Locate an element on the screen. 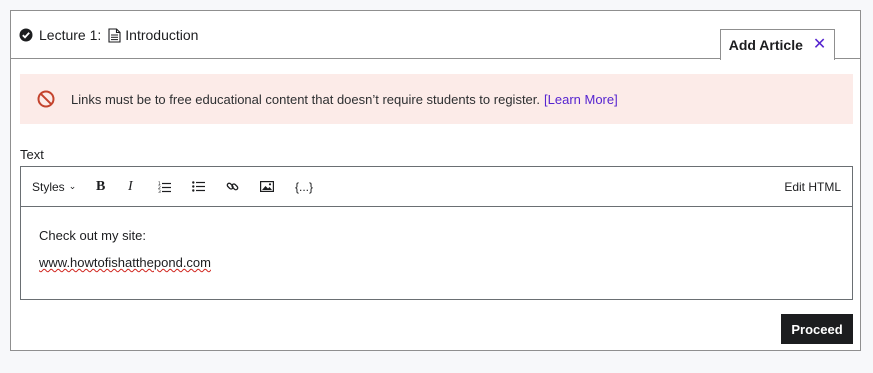 The image size is (873, 373). edit-html-button: Edit HTML is located at coordinates (812, 186).